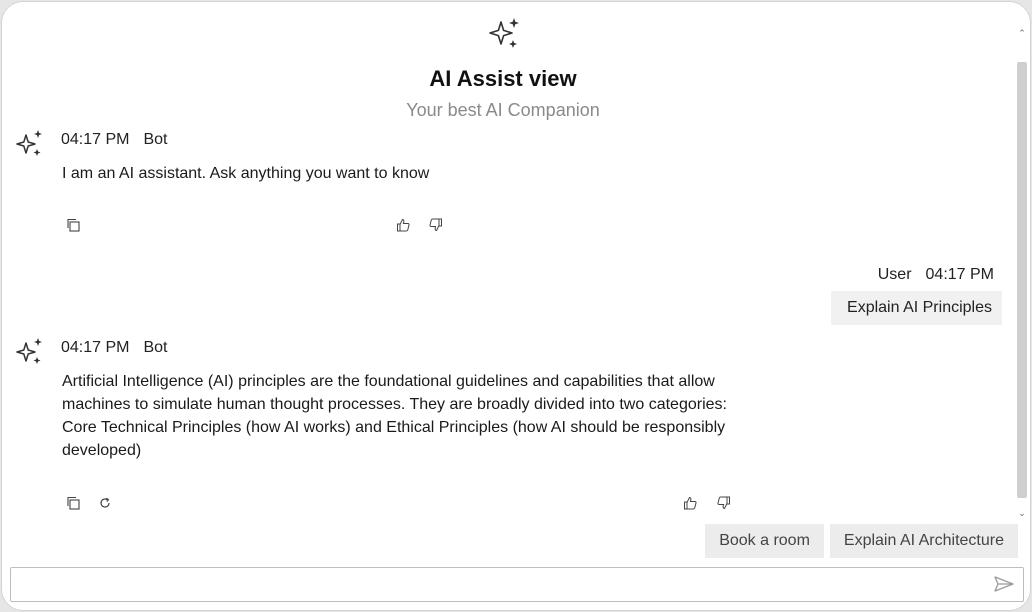 Image resolution: width=1032 pixels, height=612 pixels. Describe the element at coordinates (105, 503) in the screenshot. I see `regenerate-icon` at that location.